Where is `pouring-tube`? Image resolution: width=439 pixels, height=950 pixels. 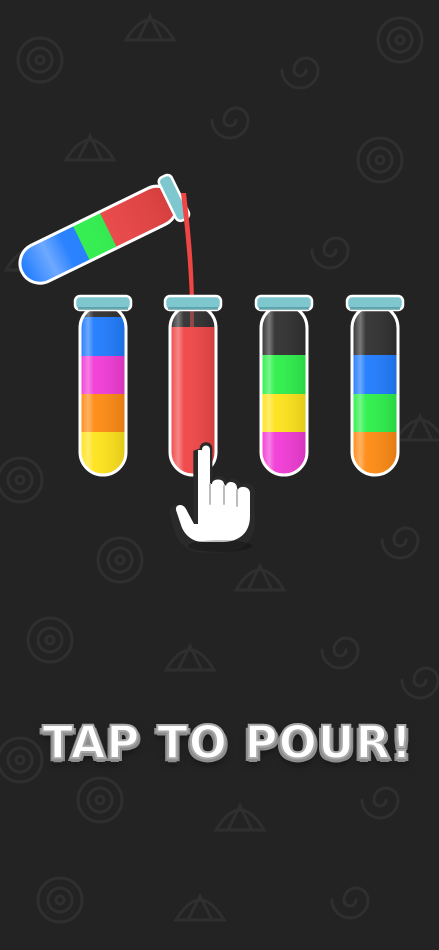 pouring-tube is located at coordinates (101, 233).